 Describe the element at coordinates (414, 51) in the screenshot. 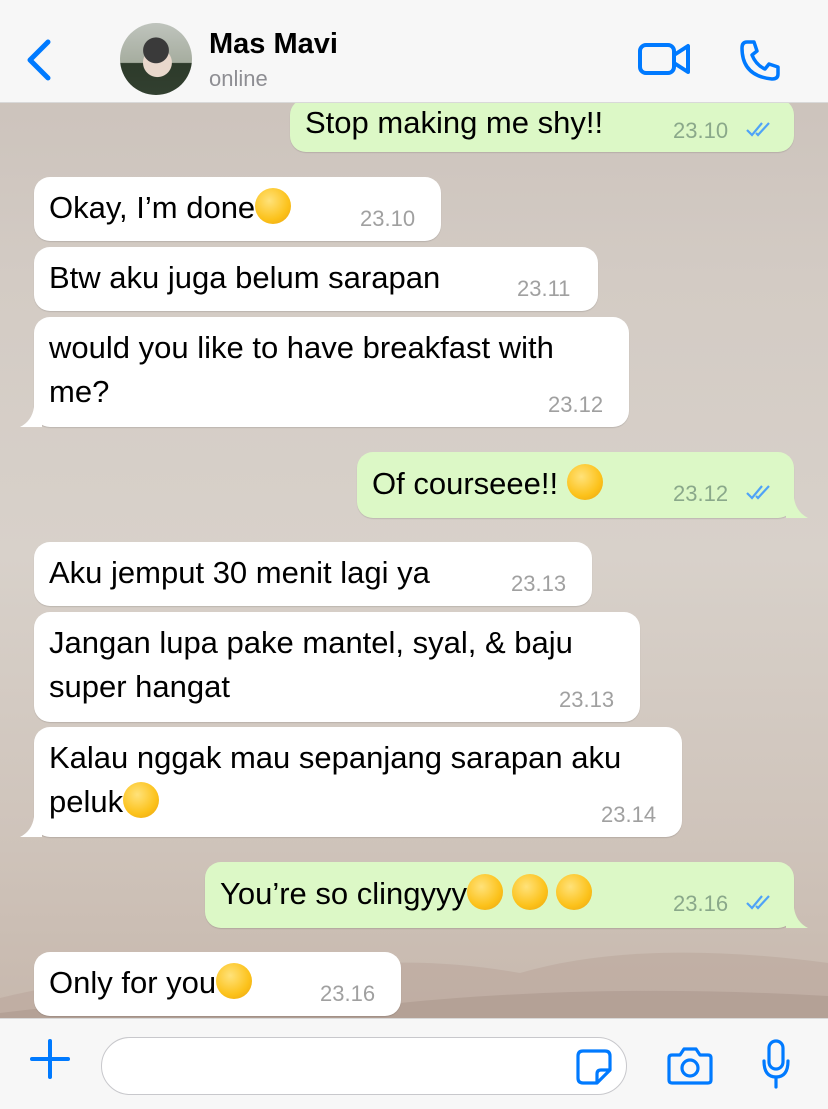

I see `chat-header: Mas Mavi online` at that location.